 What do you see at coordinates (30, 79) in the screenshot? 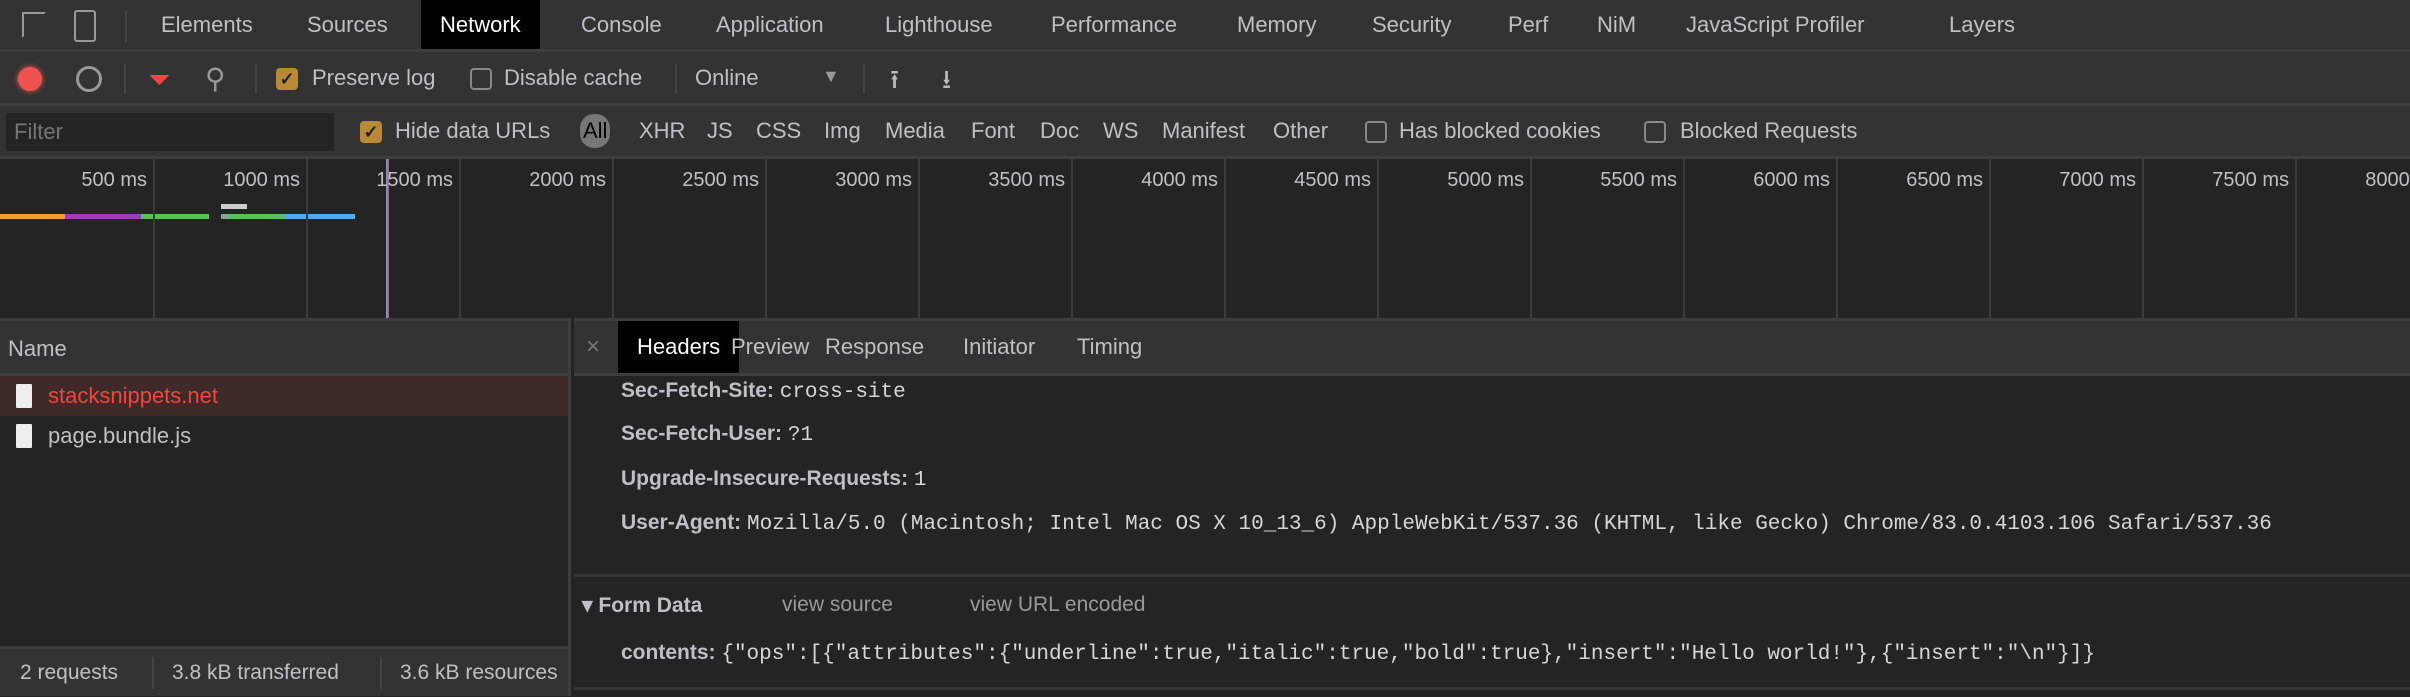
I see `record-icon` at bounding box center [30, 79].